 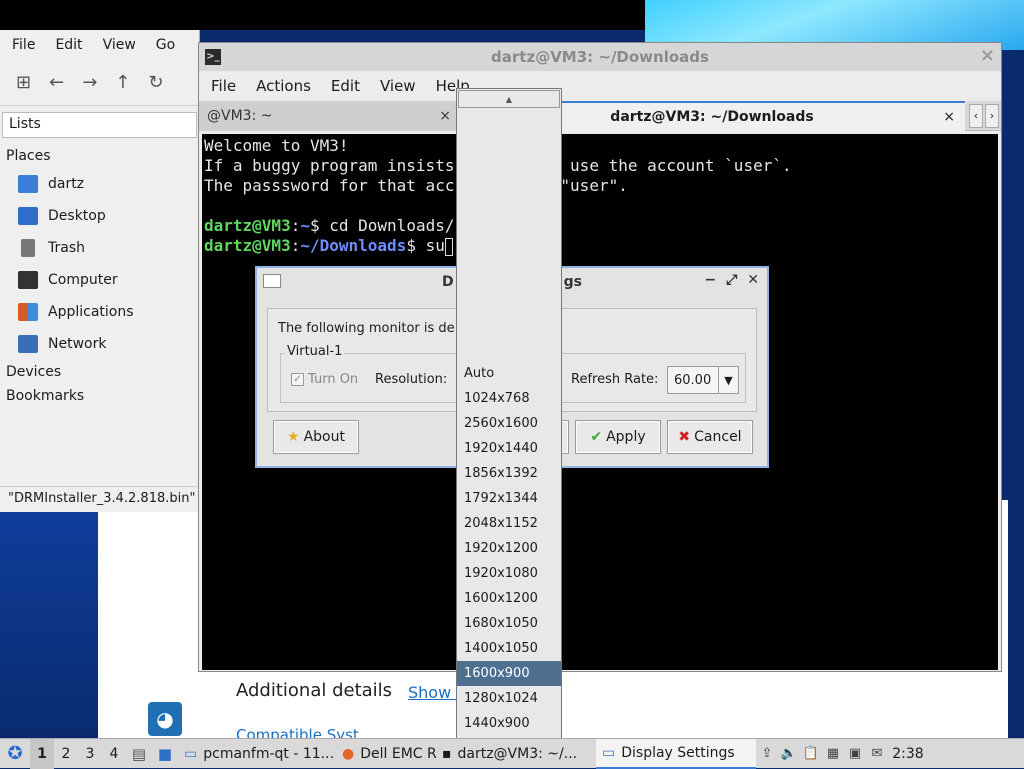 What do you see at coordinates (509, 673) in the screenshot?
I see `resolution-option-selected: 1600x900` at bounding box center [509, 673].